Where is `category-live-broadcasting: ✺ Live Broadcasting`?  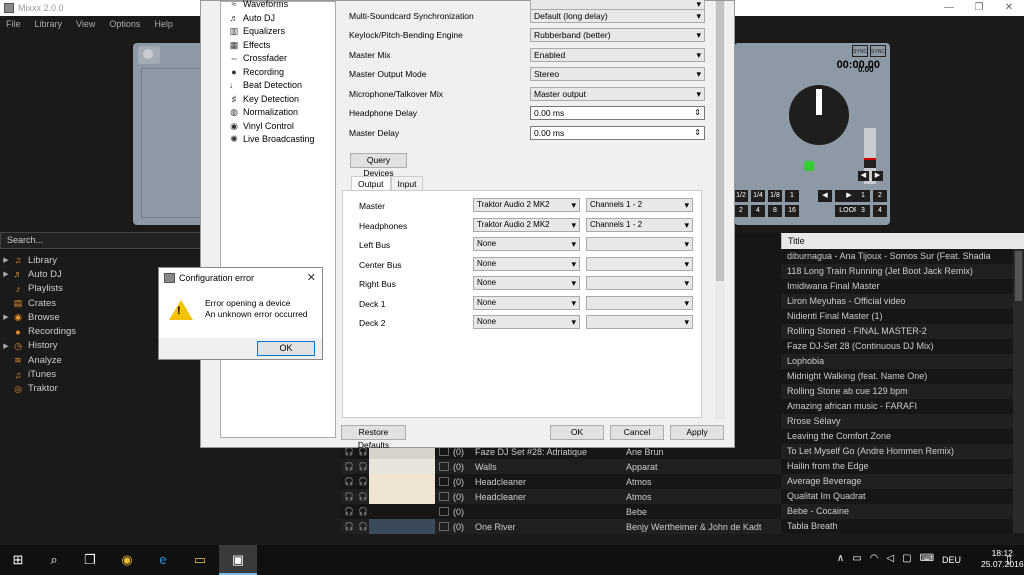 category-live-broadcasting: ✺ Live Broadcasting is located at coordinates (271, 138).